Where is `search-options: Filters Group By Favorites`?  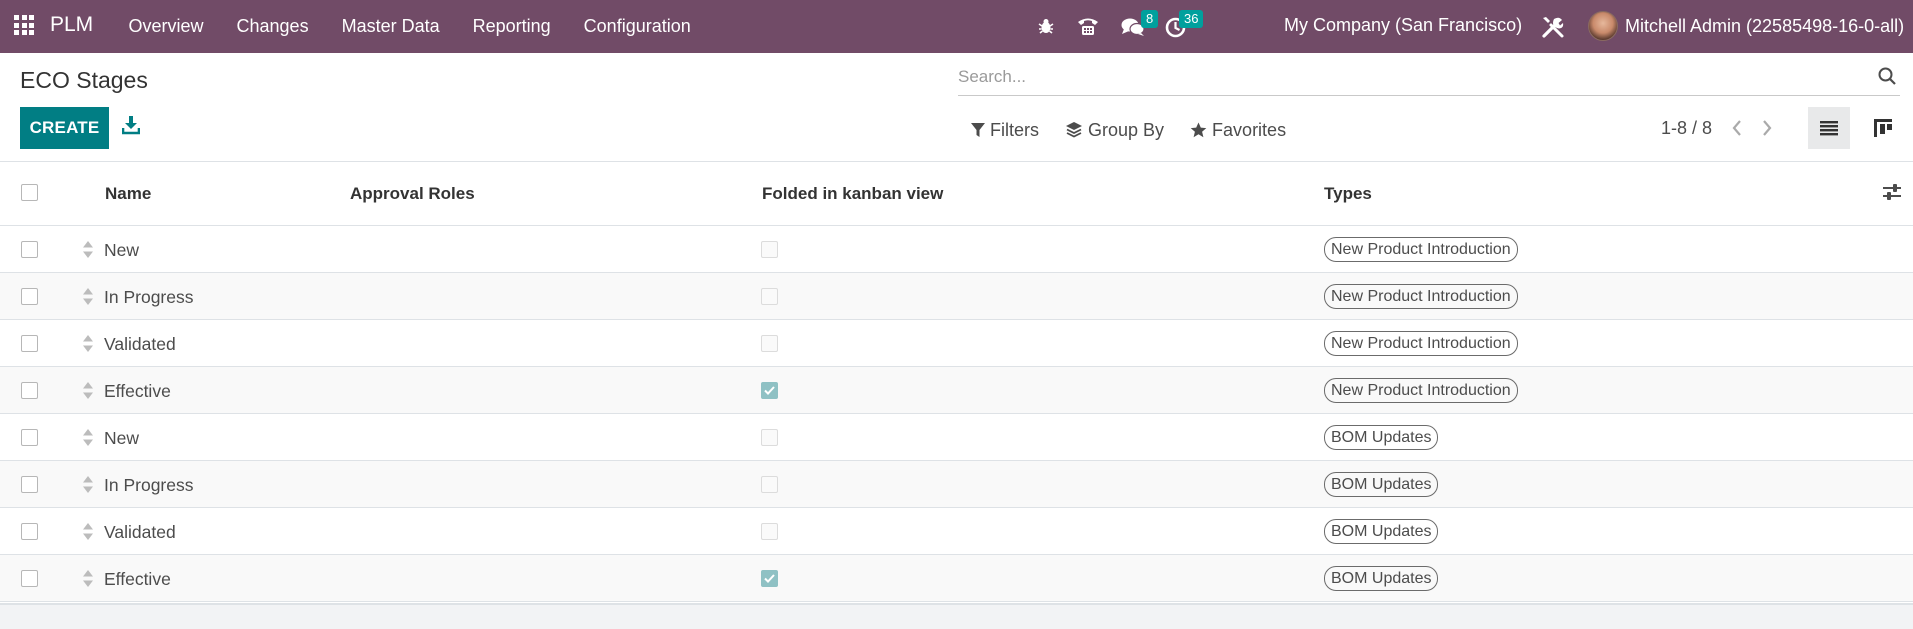 search-options: Filters Group By Favorites is located at coordinates (1141, 130).